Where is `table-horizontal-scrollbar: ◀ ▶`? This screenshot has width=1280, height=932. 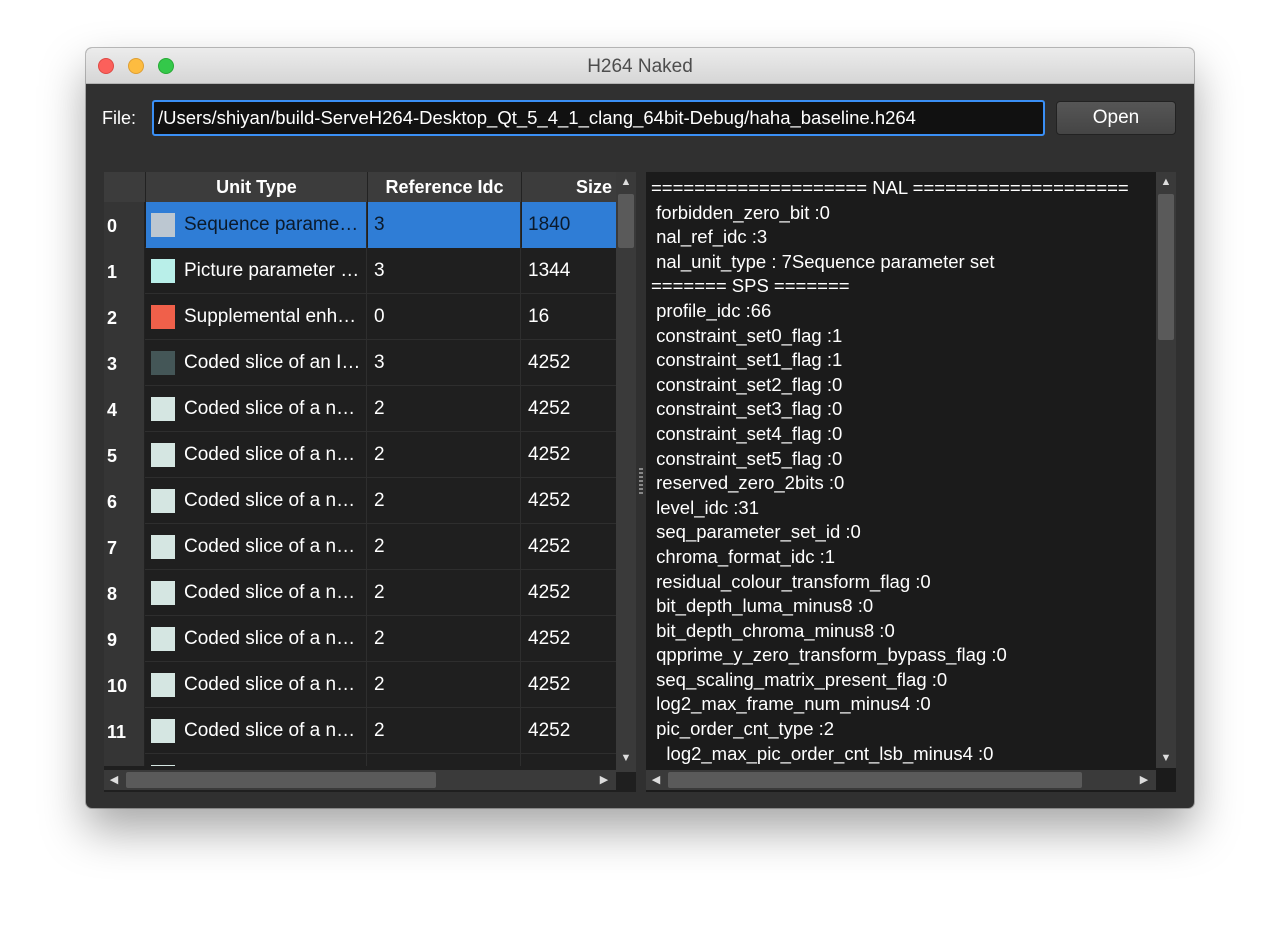 table-horizontal-scrollbar: ◀ ▶ is located at coordinates (360, 780).